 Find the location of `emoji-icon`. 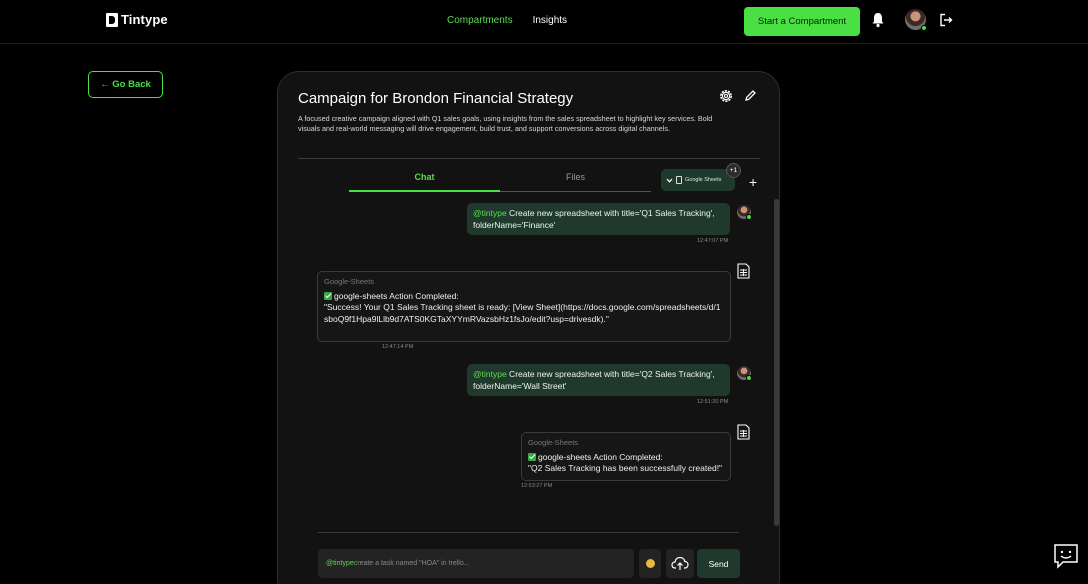

emoji-icon is located at coordinates (650, 563).